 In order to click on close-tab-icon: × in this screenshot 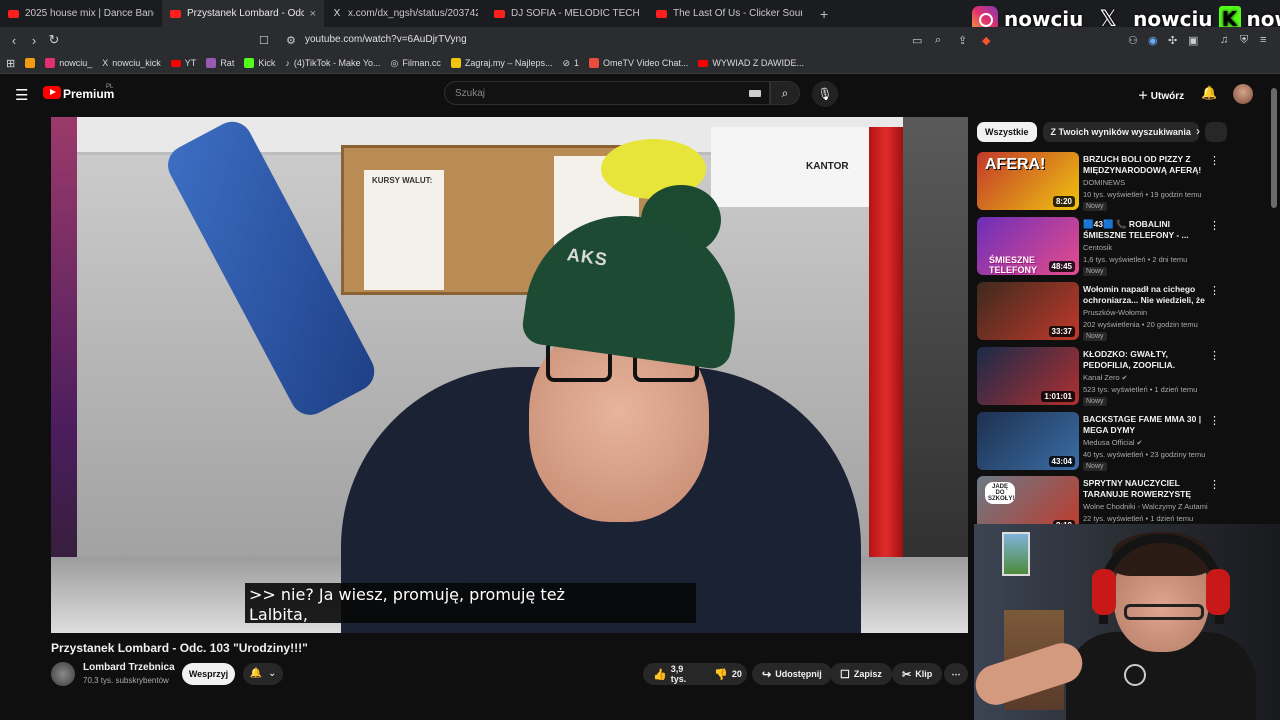, I will do `click(313, 14)`.